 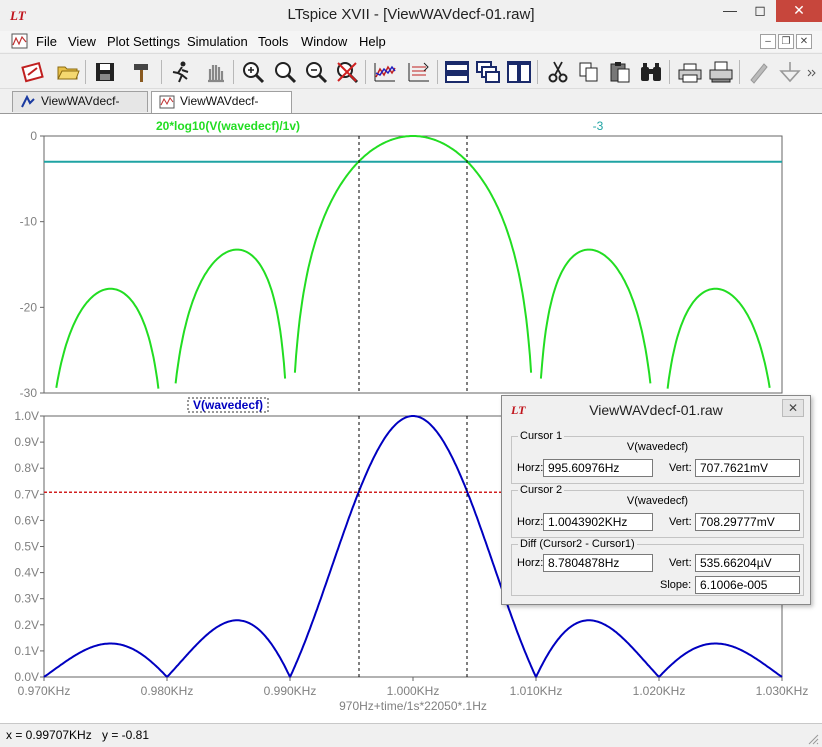 What do you see at coordinates (167, 102) in the screenshot?
I see `waveform-icon` at bounding box center [167, 102].